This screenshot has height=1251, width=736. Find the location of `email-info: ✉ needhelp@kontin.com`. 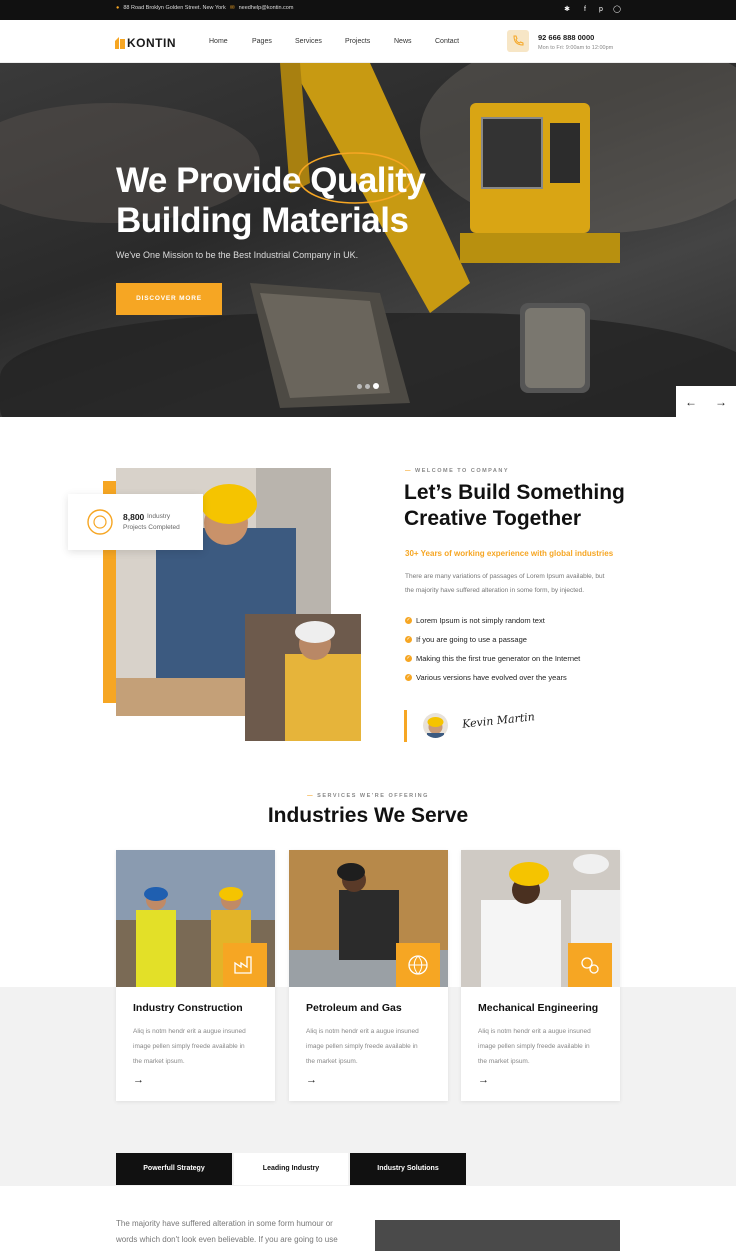

email-info: ✉ needhelp@kontin.com is located at coordinates (261, 8).